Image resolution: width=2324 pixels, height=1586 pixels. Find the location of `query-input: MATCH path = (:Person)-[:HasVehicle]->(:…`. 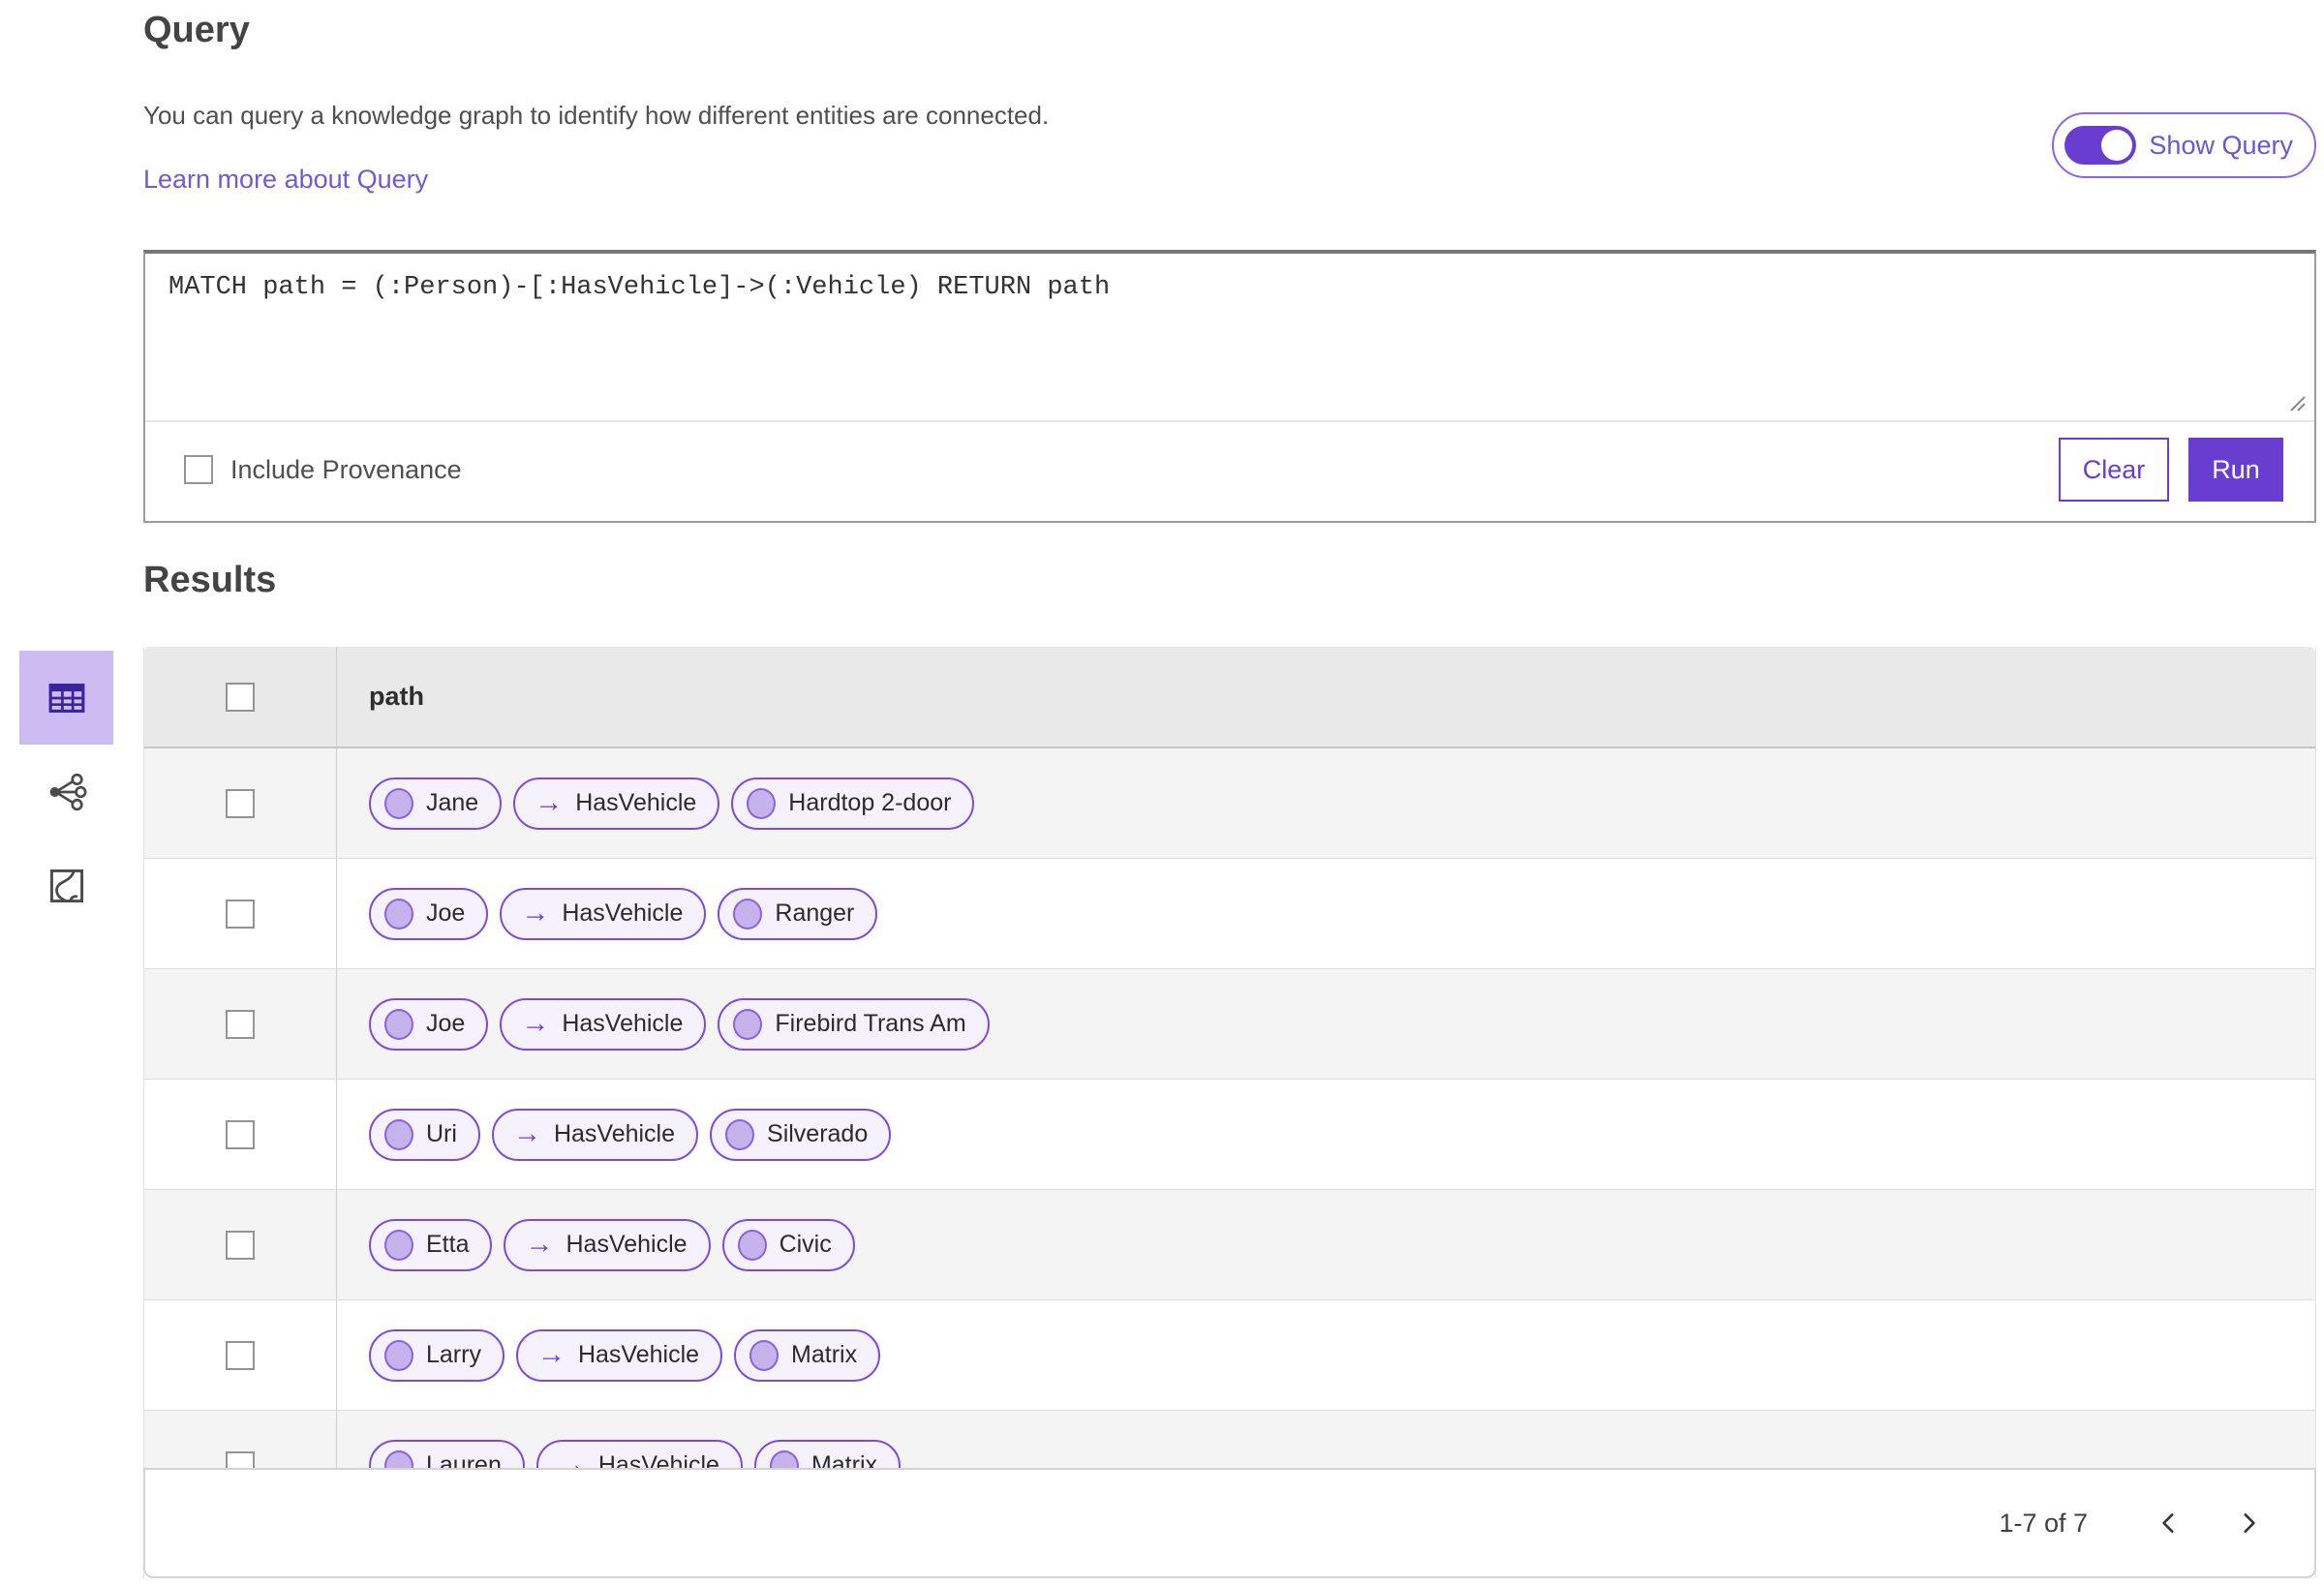

query-input: MATCH path = (:Person)-[:HasVehicle]->(:… is located at coordinates (1230, 337).